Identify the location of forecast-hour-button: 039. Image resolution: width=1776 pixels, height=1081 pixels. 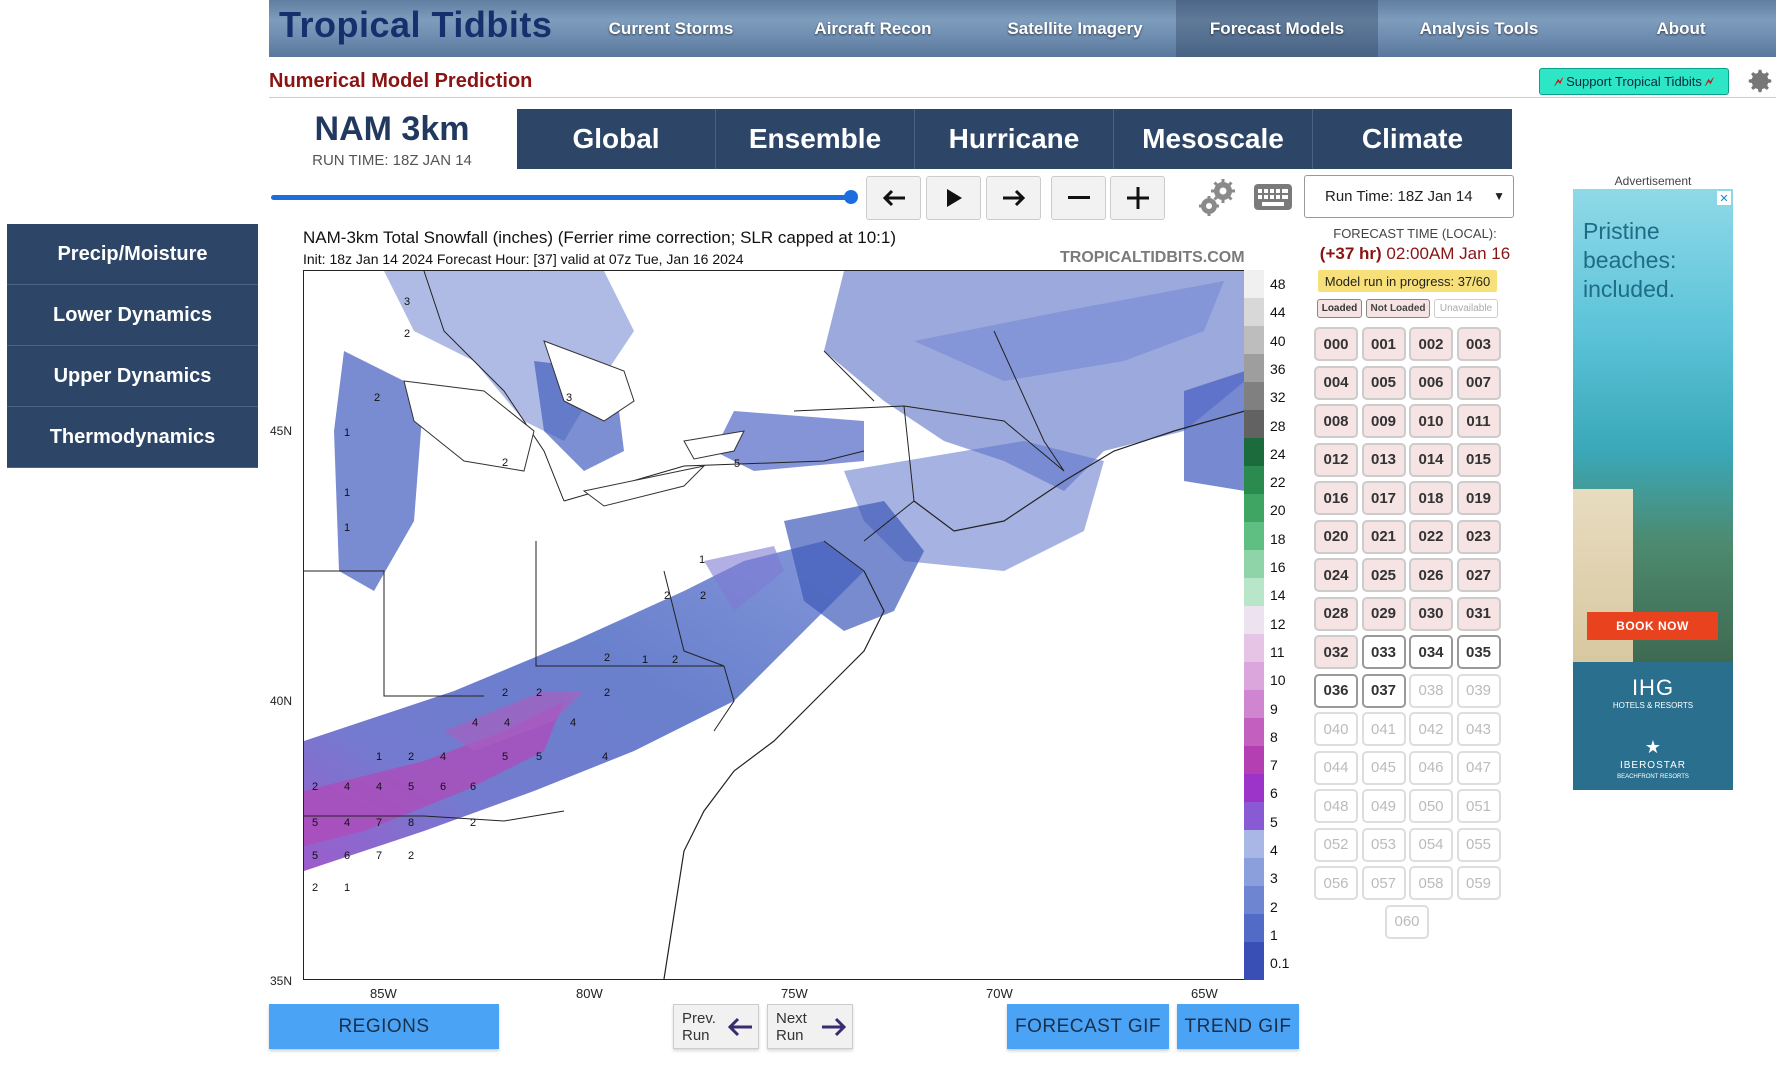
(1478, 690).